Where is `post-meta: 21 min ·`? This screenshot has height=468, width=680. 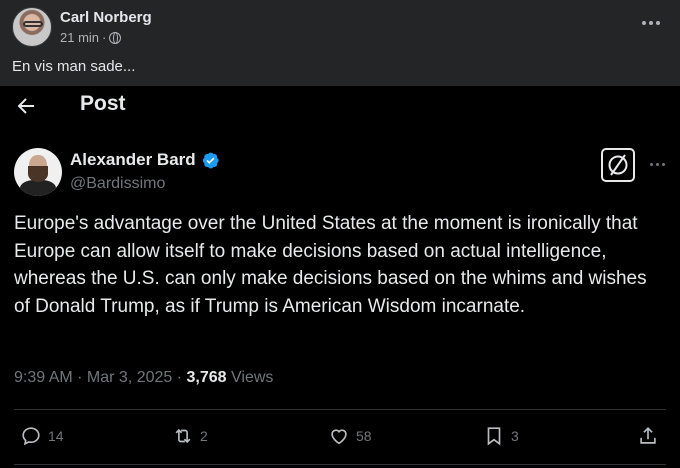 post-meta: 21 min · is located at coordinates (91, 37).